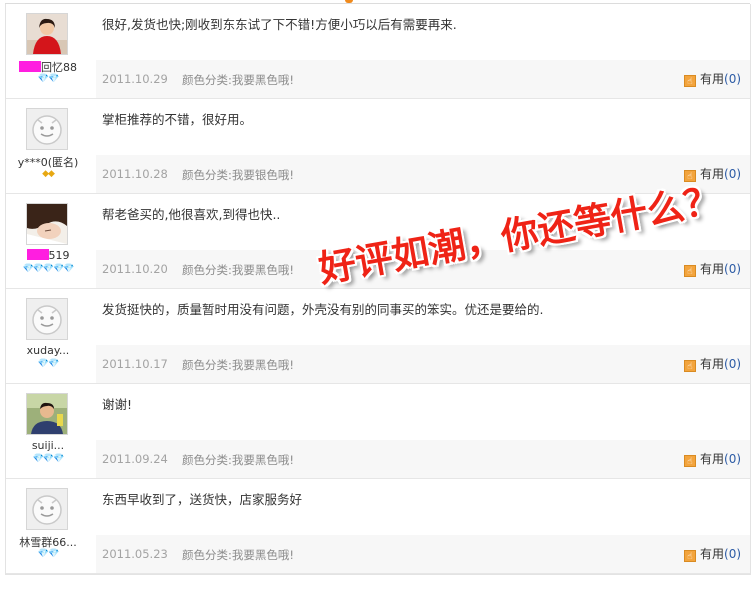  I want to click on username-text: 回忆88, so click(59, 67).